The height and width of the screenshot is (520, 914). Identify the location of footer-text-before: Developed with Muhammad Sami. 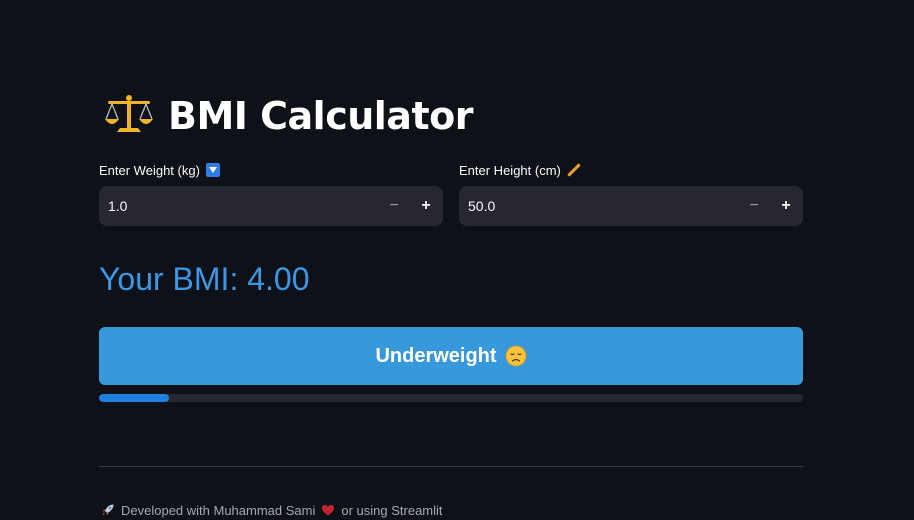
(218, 510).